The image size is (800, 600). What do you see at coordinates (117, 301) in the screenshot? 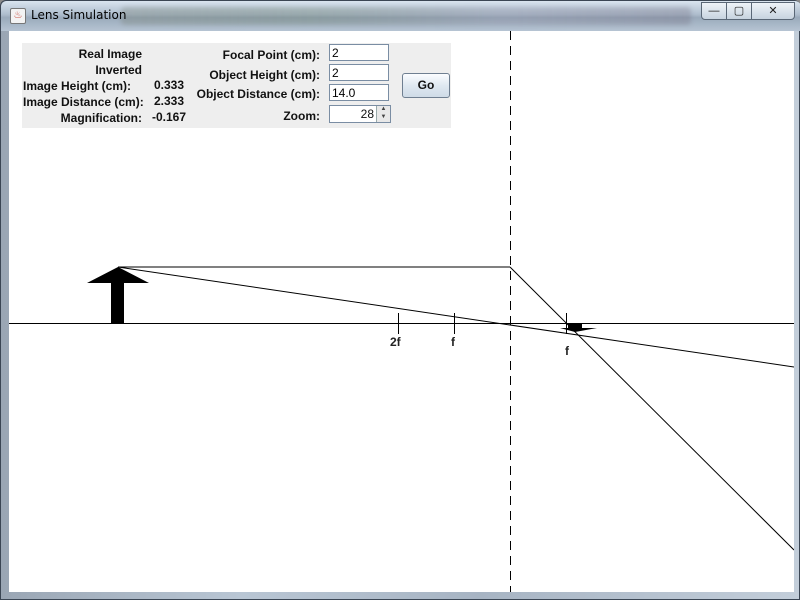
I see `object-arrow-shaft` at bounding box center [117, 301].